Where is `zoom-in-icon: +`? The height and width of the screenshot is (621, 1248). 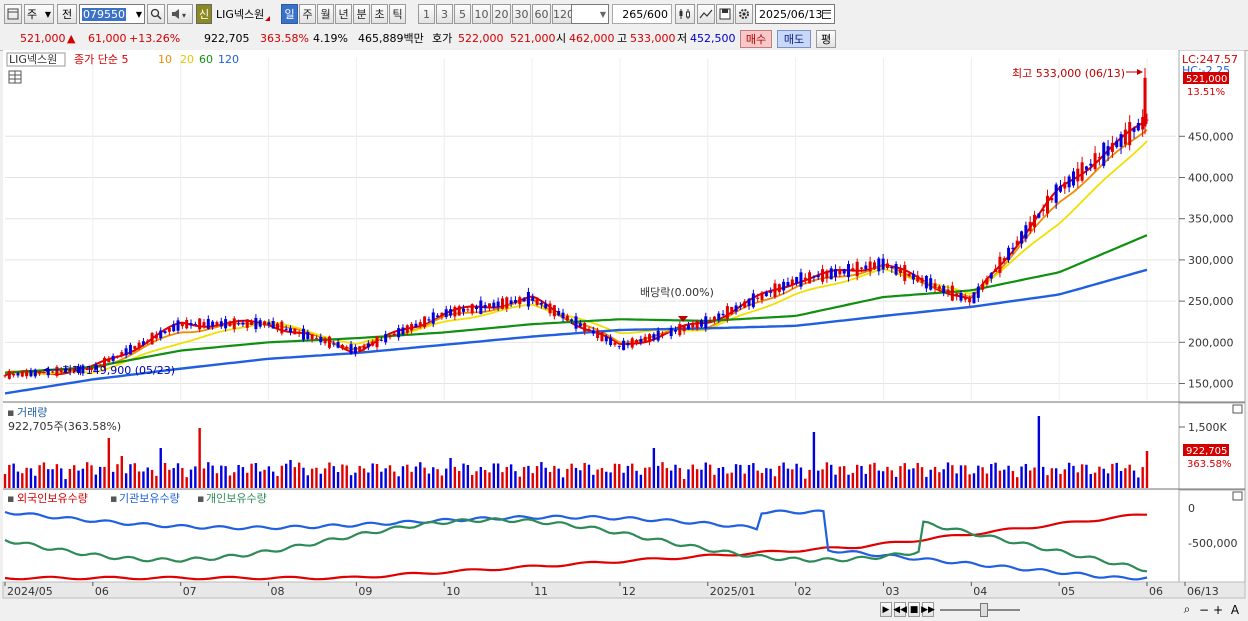
zoom-in-icon: + is located at coordinates (1218, 609).